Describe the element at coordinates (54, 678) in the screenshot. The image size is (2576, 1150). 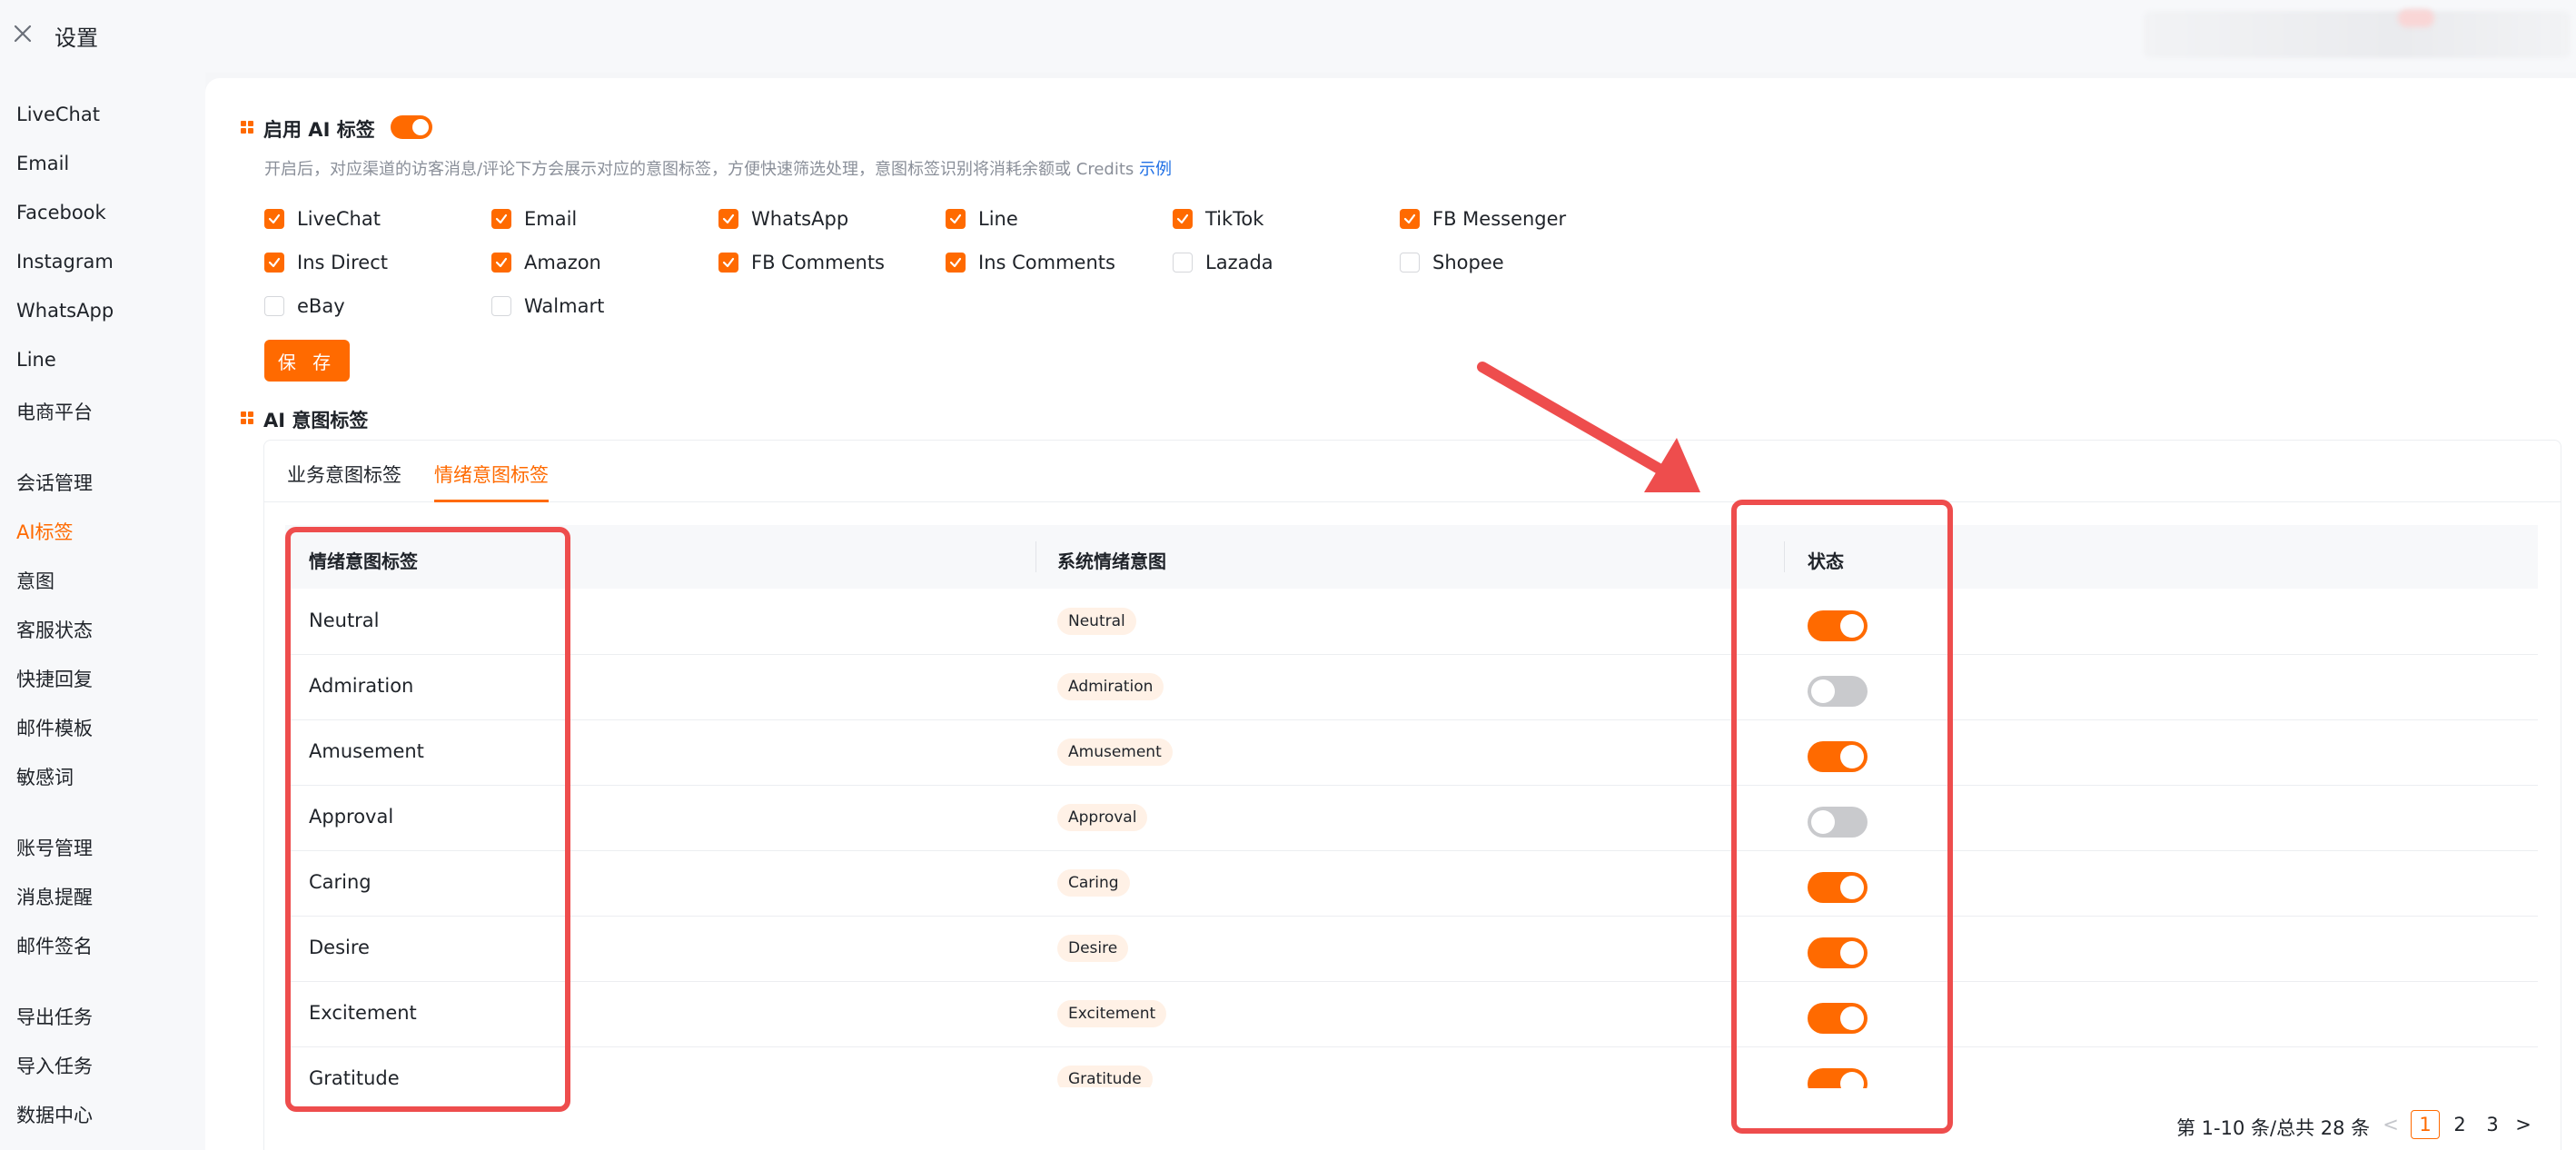
I see `sidebar-item-quick-reply: 快捷回复` at that location.